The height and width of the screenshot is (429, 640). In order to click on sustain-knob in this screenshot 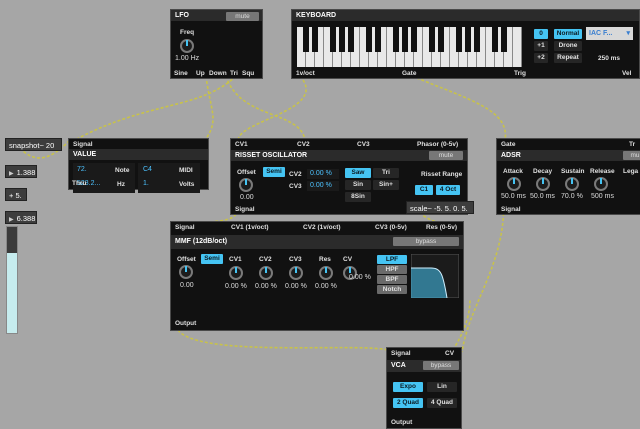, I will do `click(572, 184)`.